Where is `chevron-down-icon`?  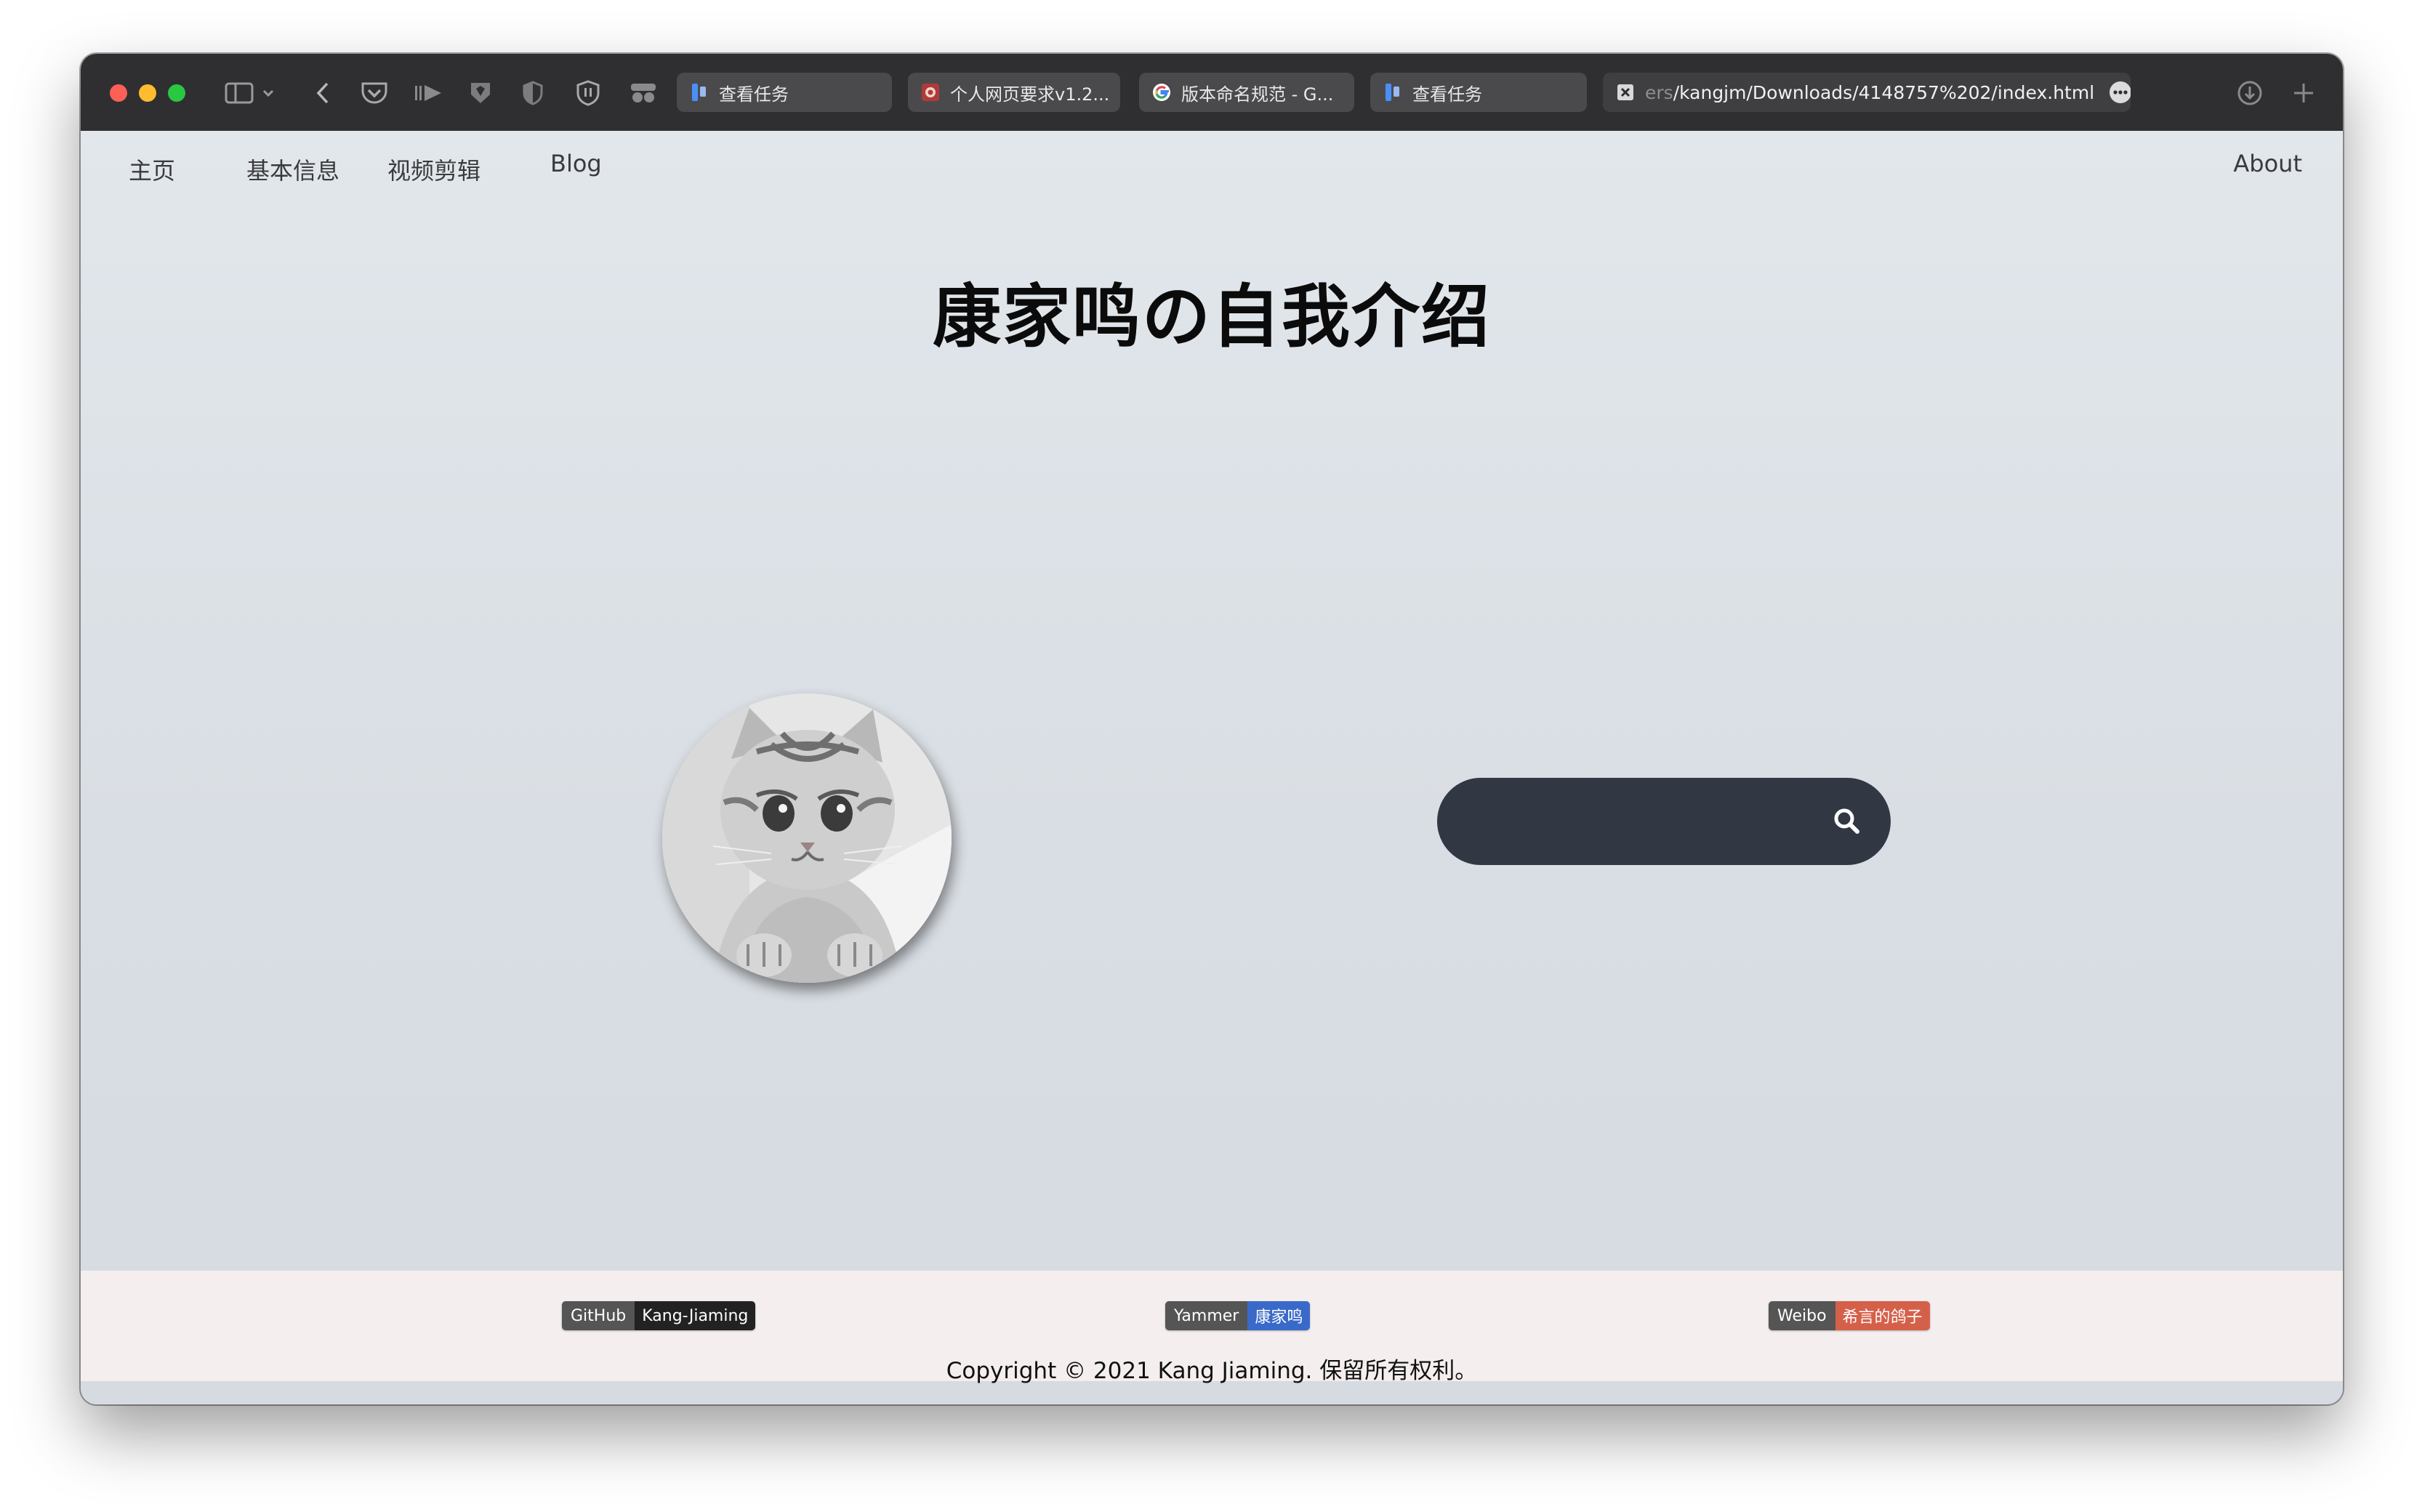 chevron-down-icon is located at coordinates (269, 93).